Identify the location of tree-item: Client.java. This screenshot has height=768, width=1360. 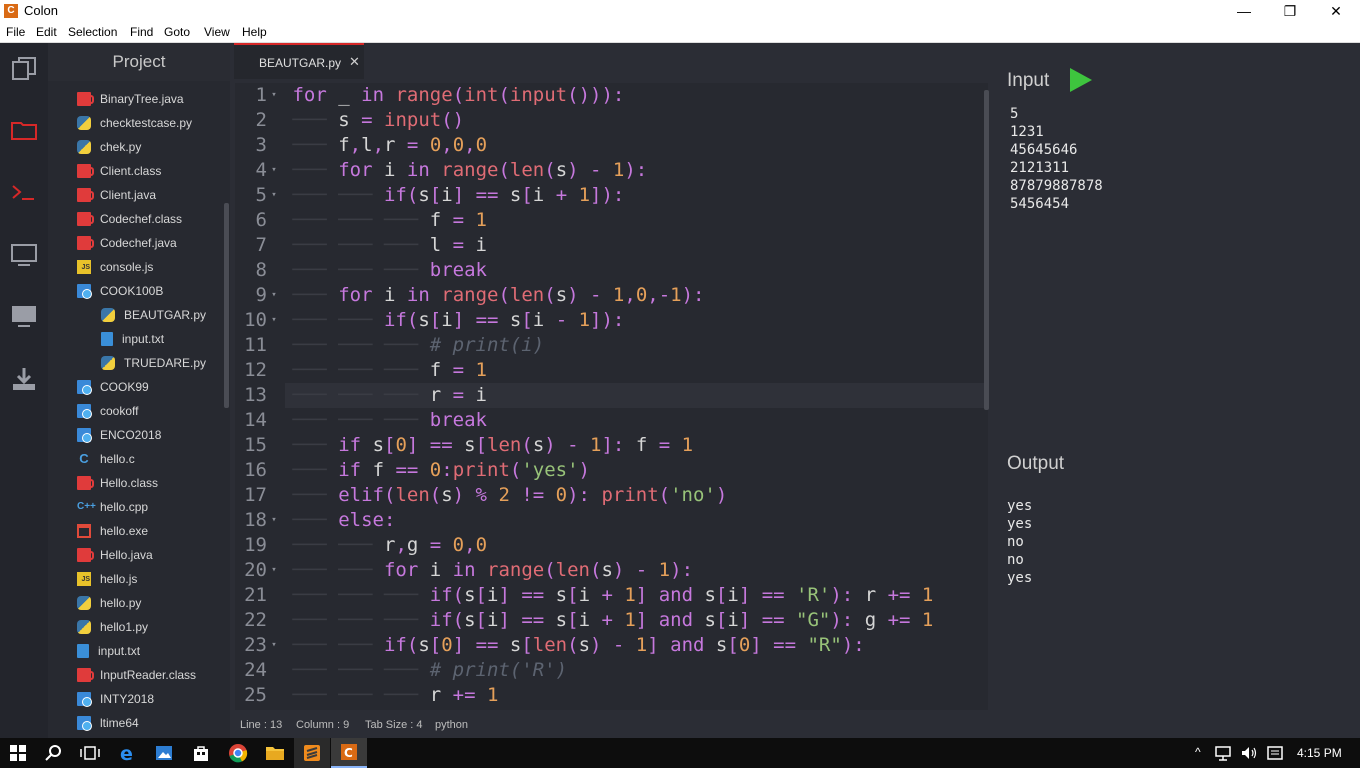
(116, 195).